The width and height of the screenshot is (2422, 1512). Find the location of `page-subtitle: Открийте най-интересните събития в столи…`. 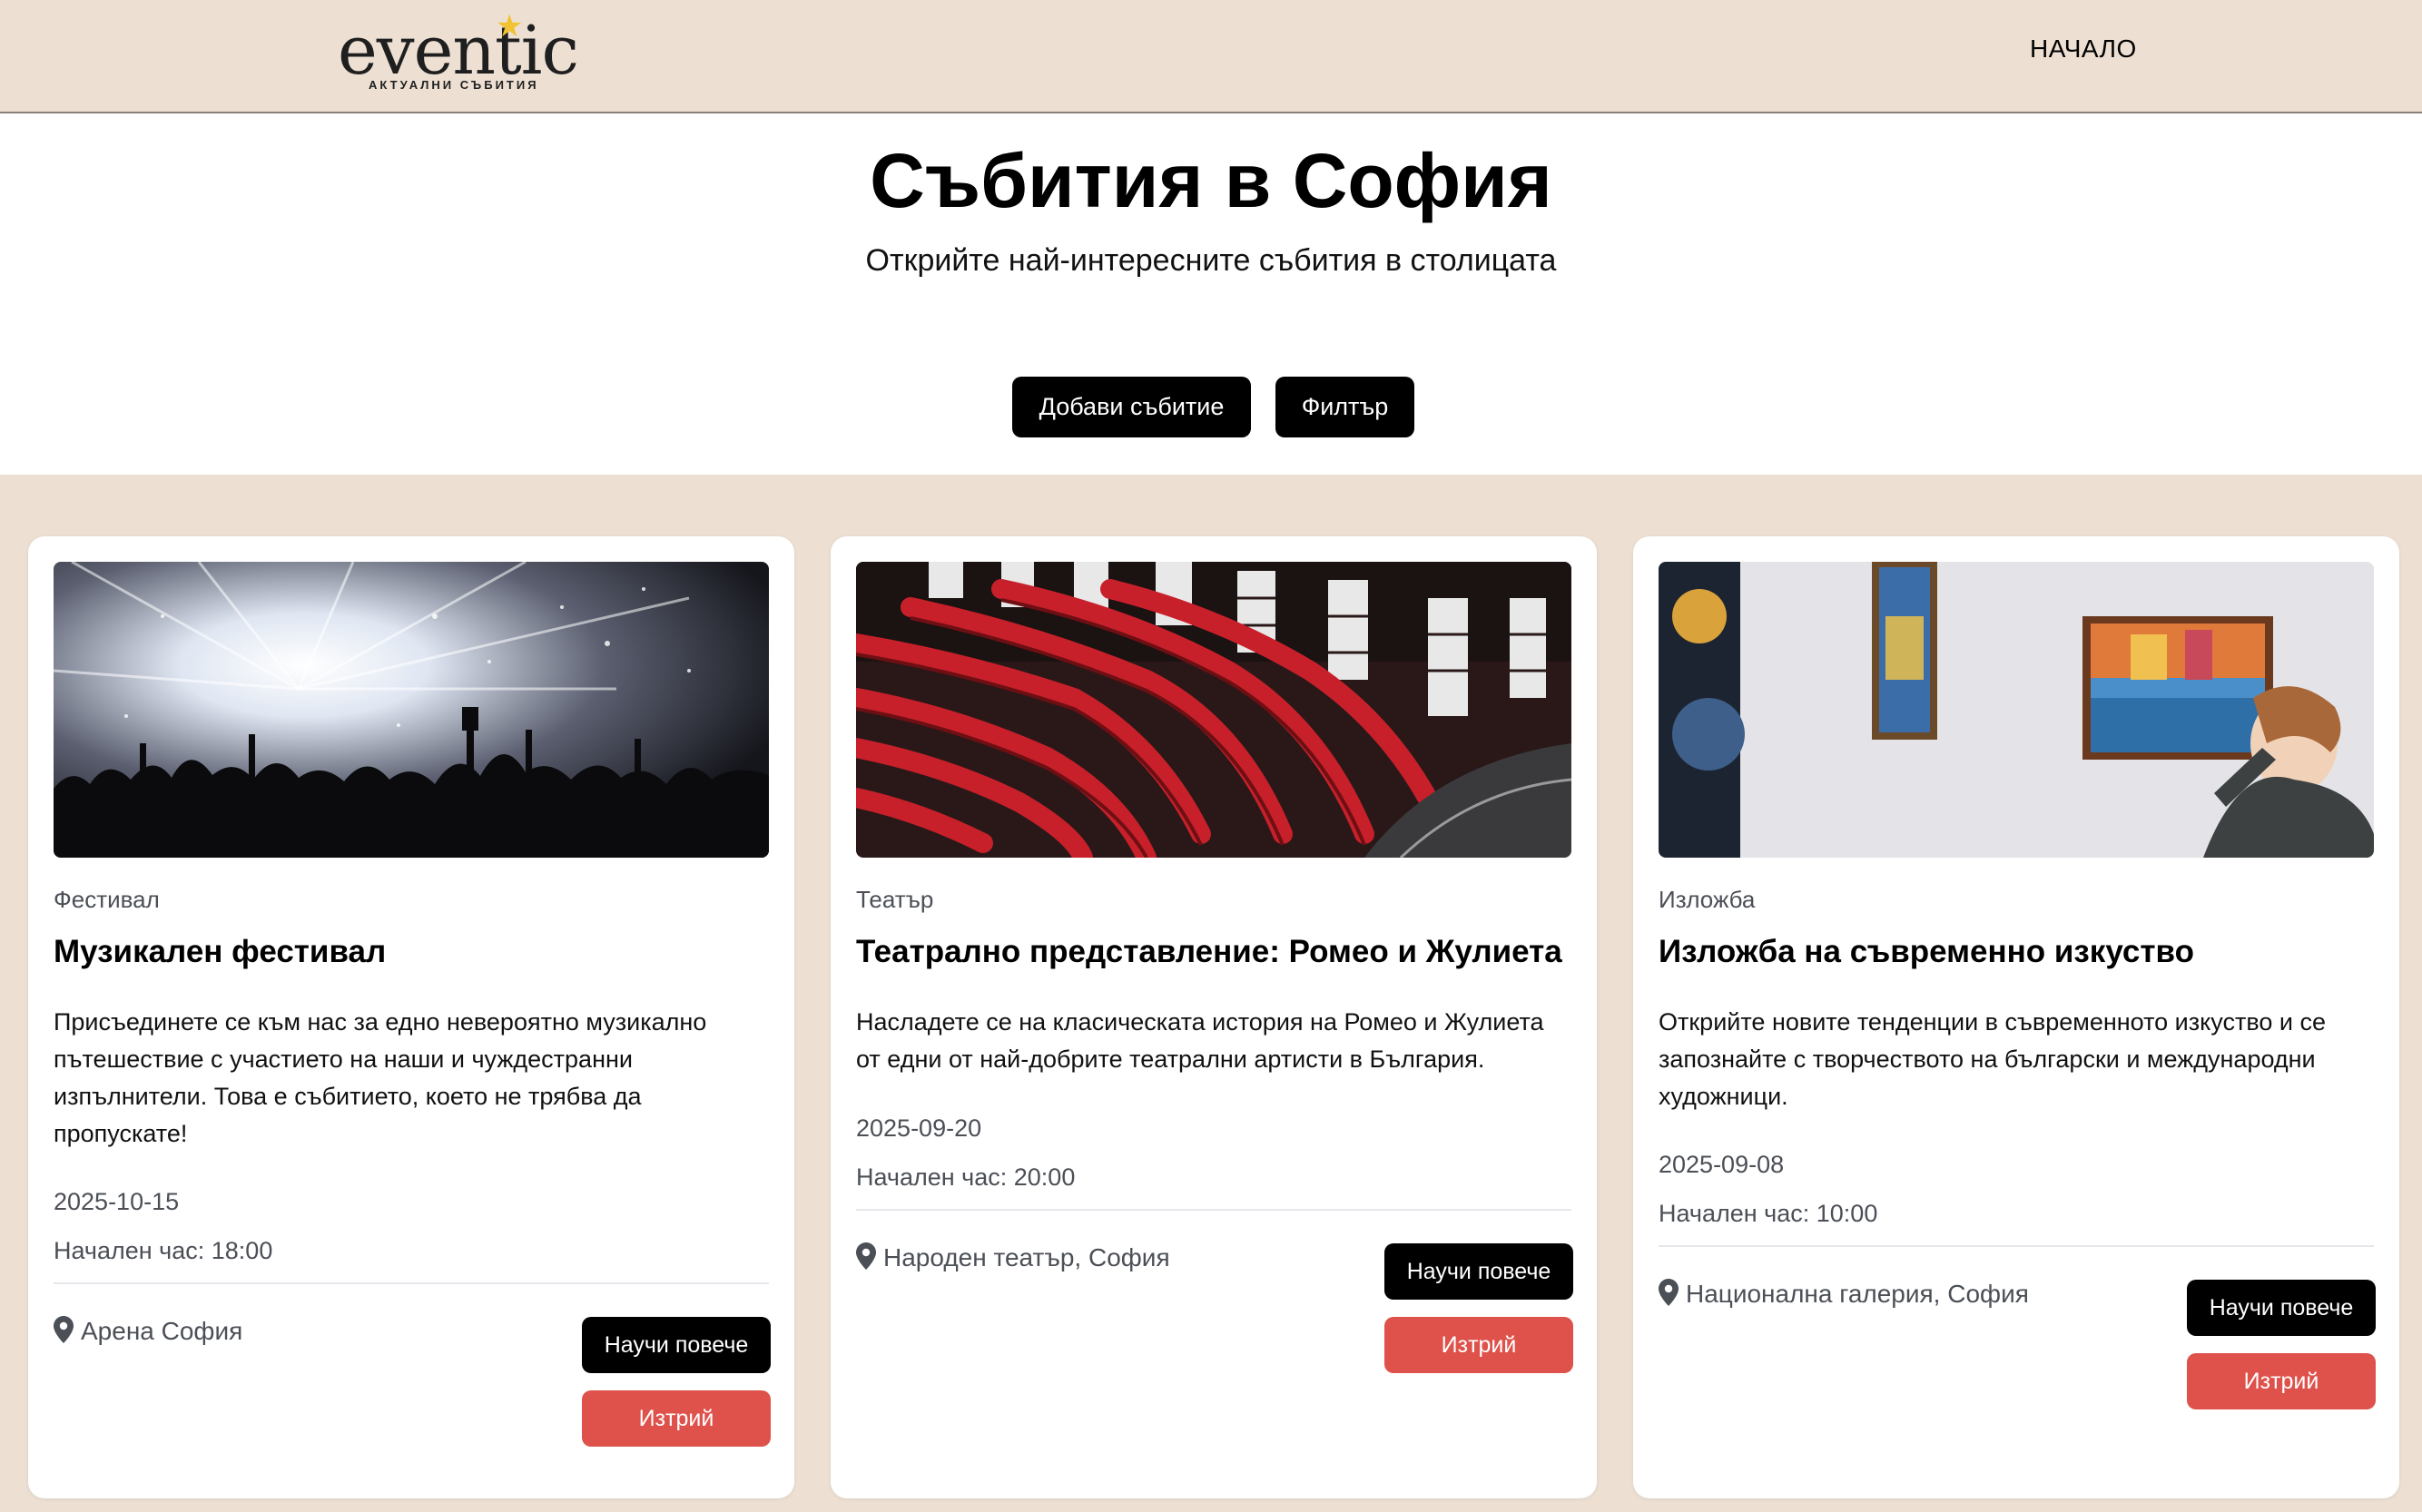

page-subtitle: Открийте най-интересните събития в столи… is located at coordinates (1211, 260).